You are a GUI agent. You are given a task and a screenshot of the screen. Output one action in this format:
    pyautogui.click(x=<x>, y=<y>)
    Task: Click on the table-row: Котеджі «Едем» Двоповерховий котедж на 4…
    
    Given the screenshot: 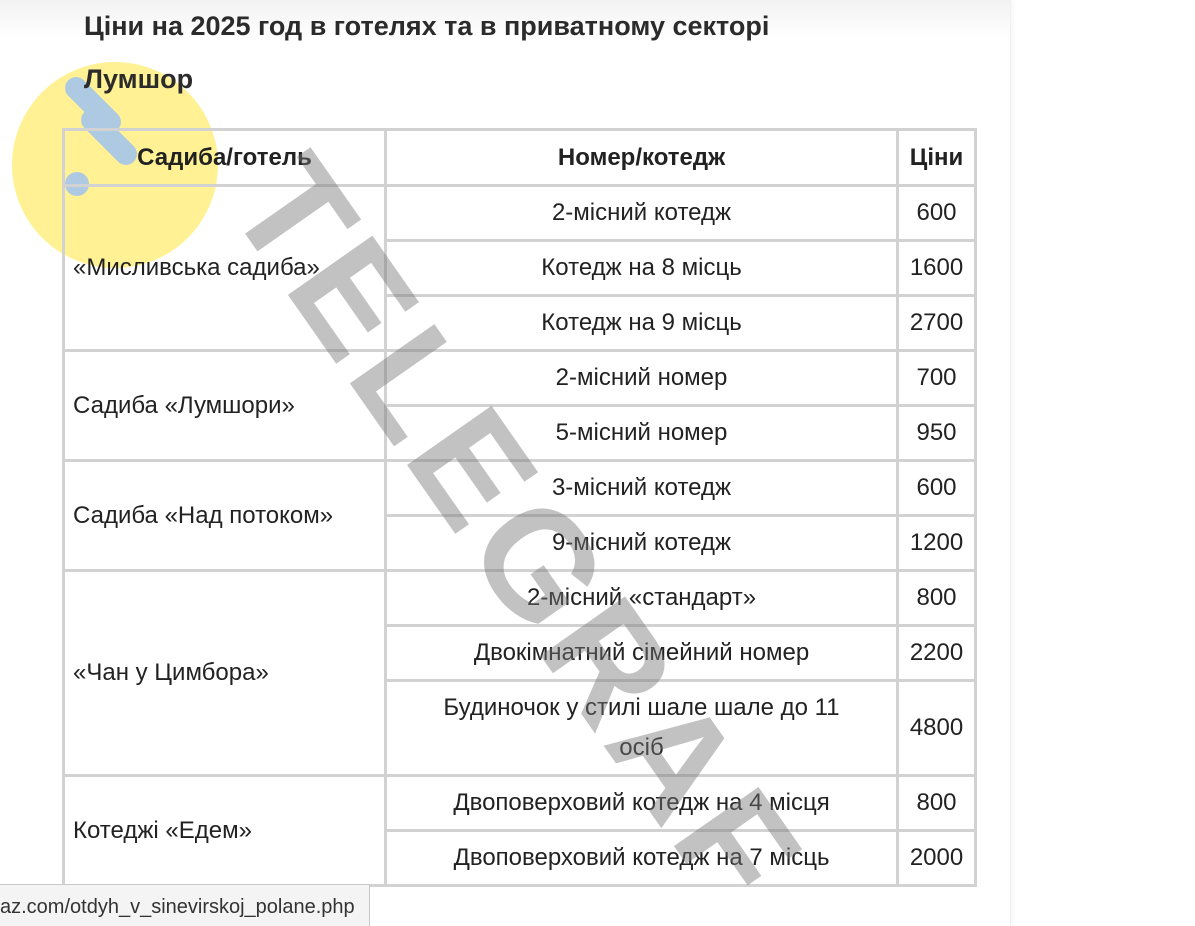 What is the action you would take?
    pyautogui.click(x=519, y=830)
    